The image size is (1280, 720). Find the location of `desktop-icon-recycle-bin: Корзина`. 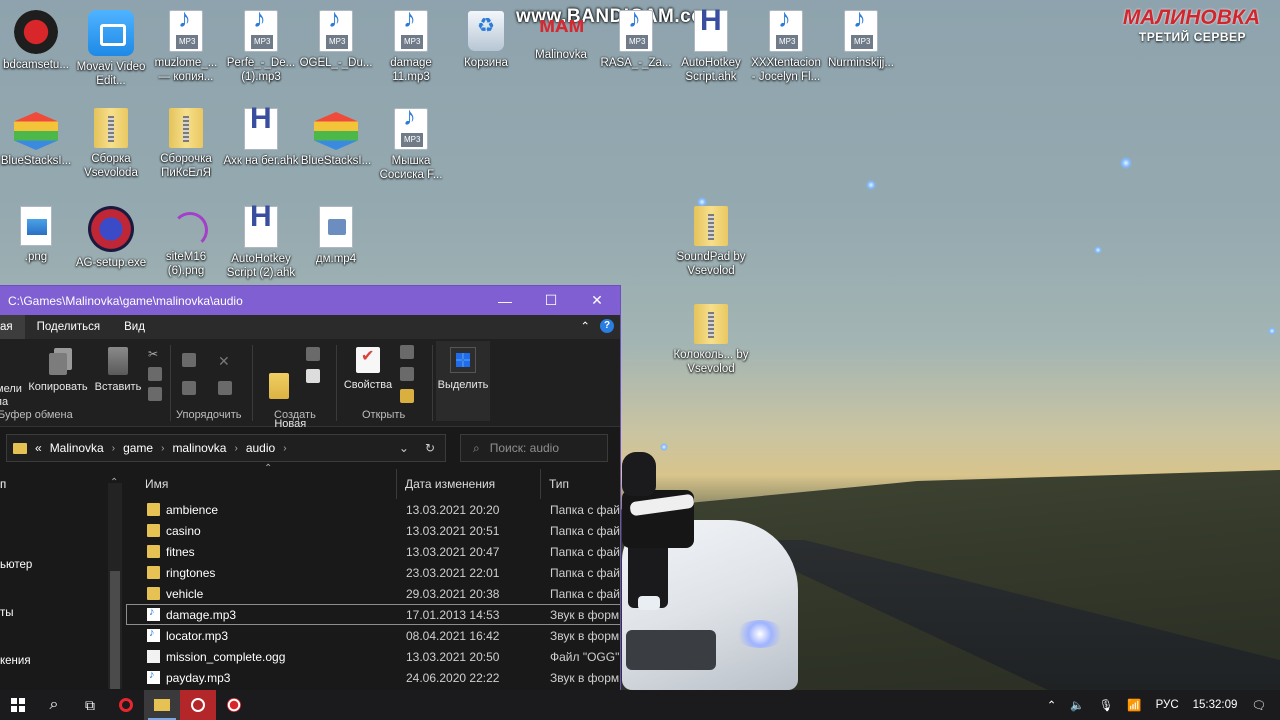

desktop-icon-recycle-bin: Корзина is located at coordinates (486, 40).